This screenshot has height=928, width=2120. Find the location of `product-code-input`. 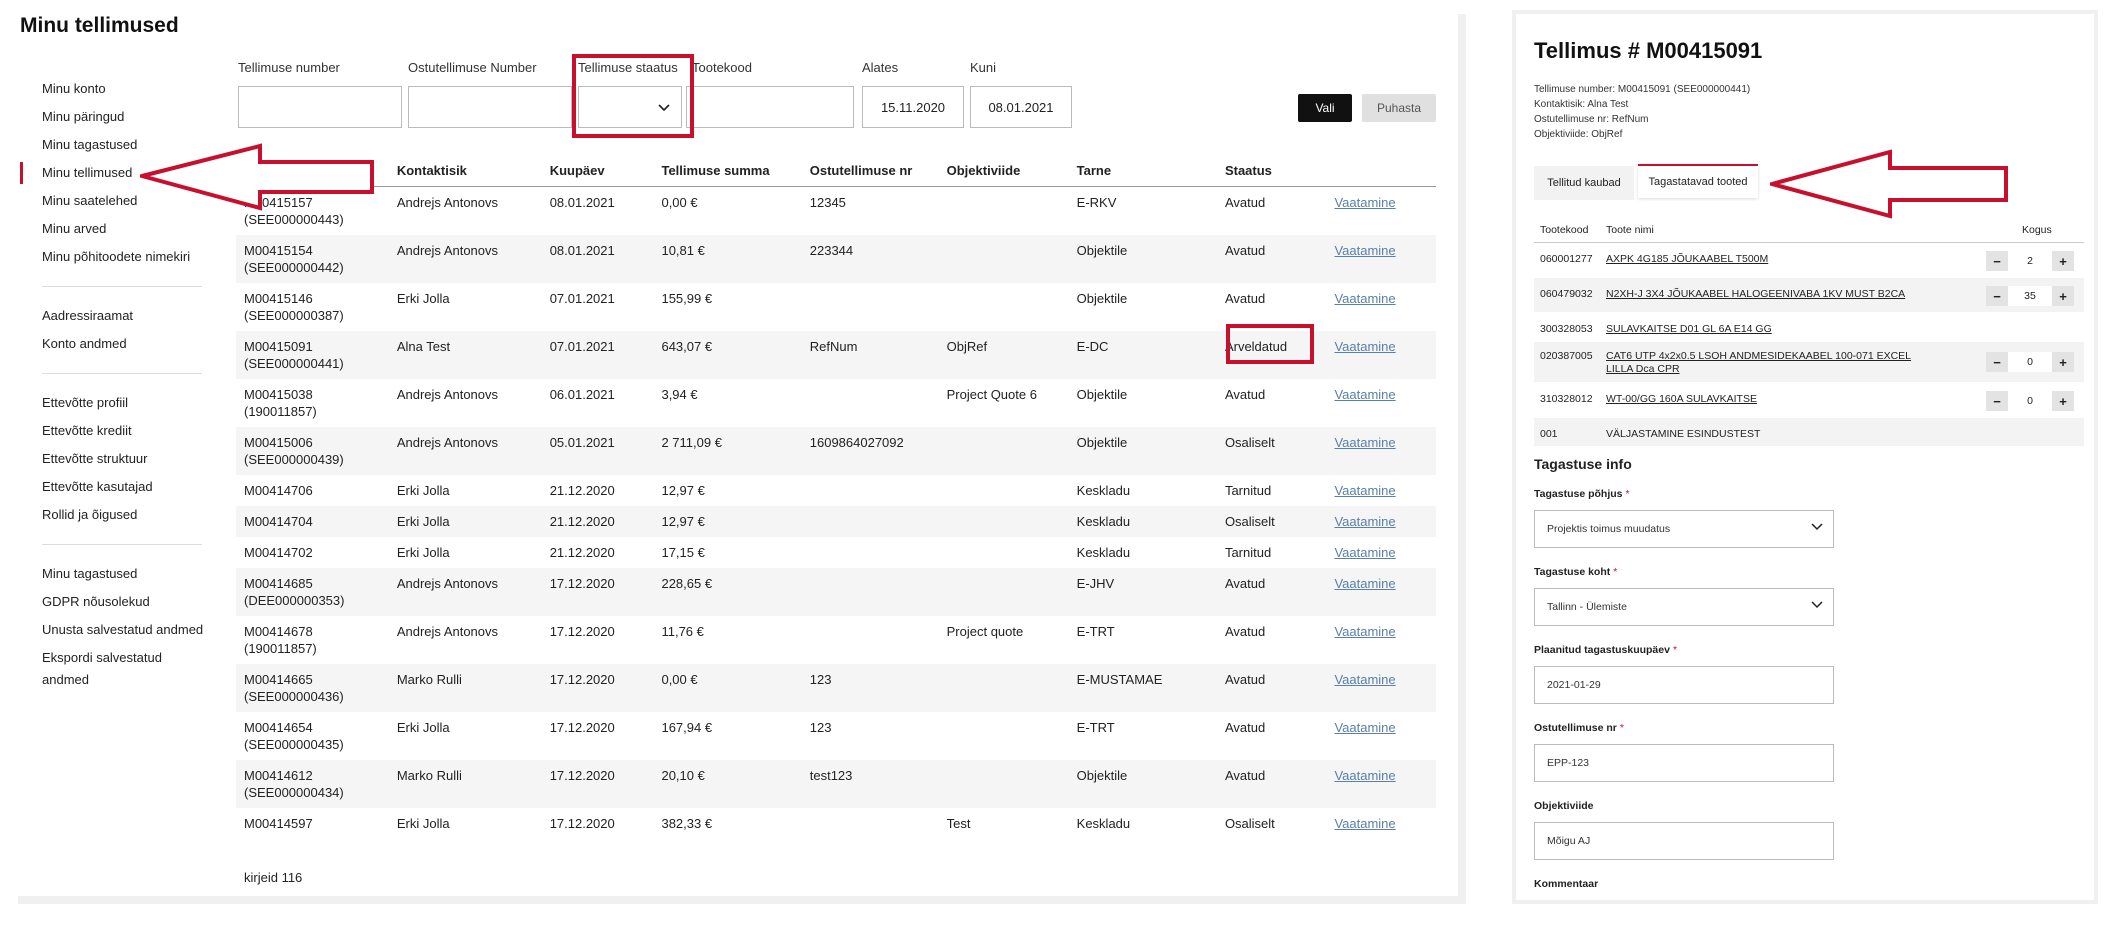

product-code-input is located at coordinates (770, 107).